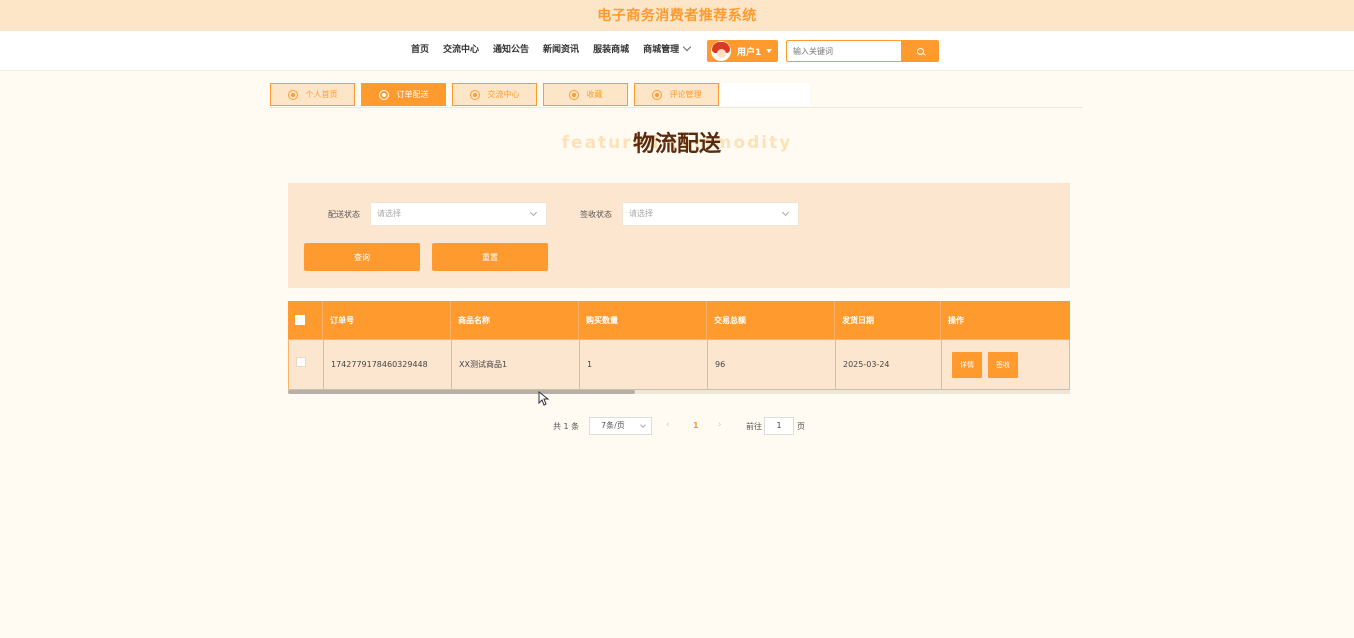  I want to click on column-header: 发货日期, so click(888, 320).